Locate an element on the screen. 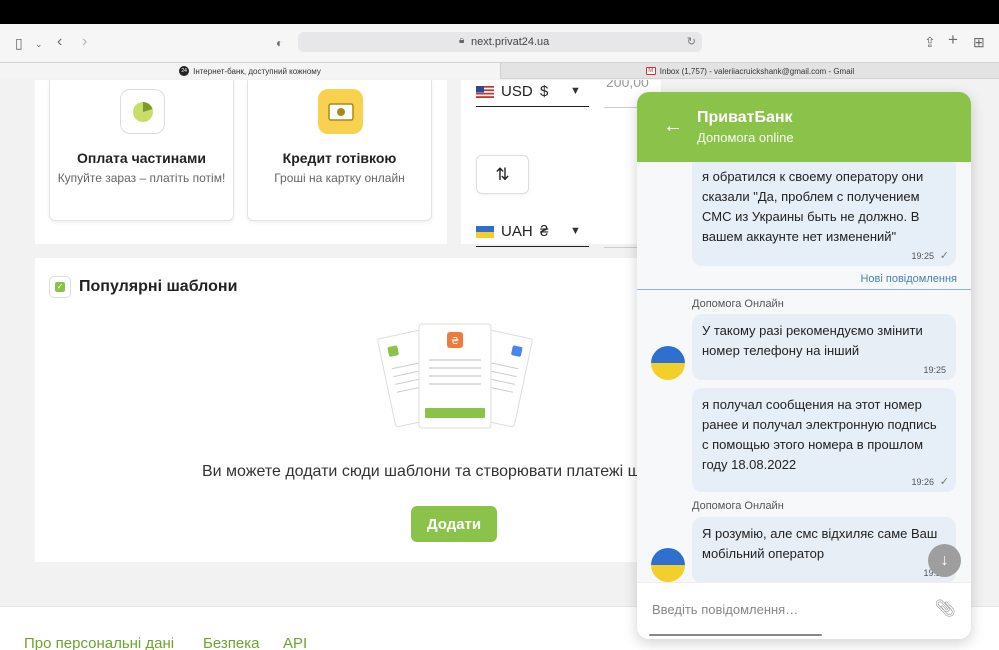 This screenshot has height=650, width=999. us-flag-icon is located at coordinates (485, 92).